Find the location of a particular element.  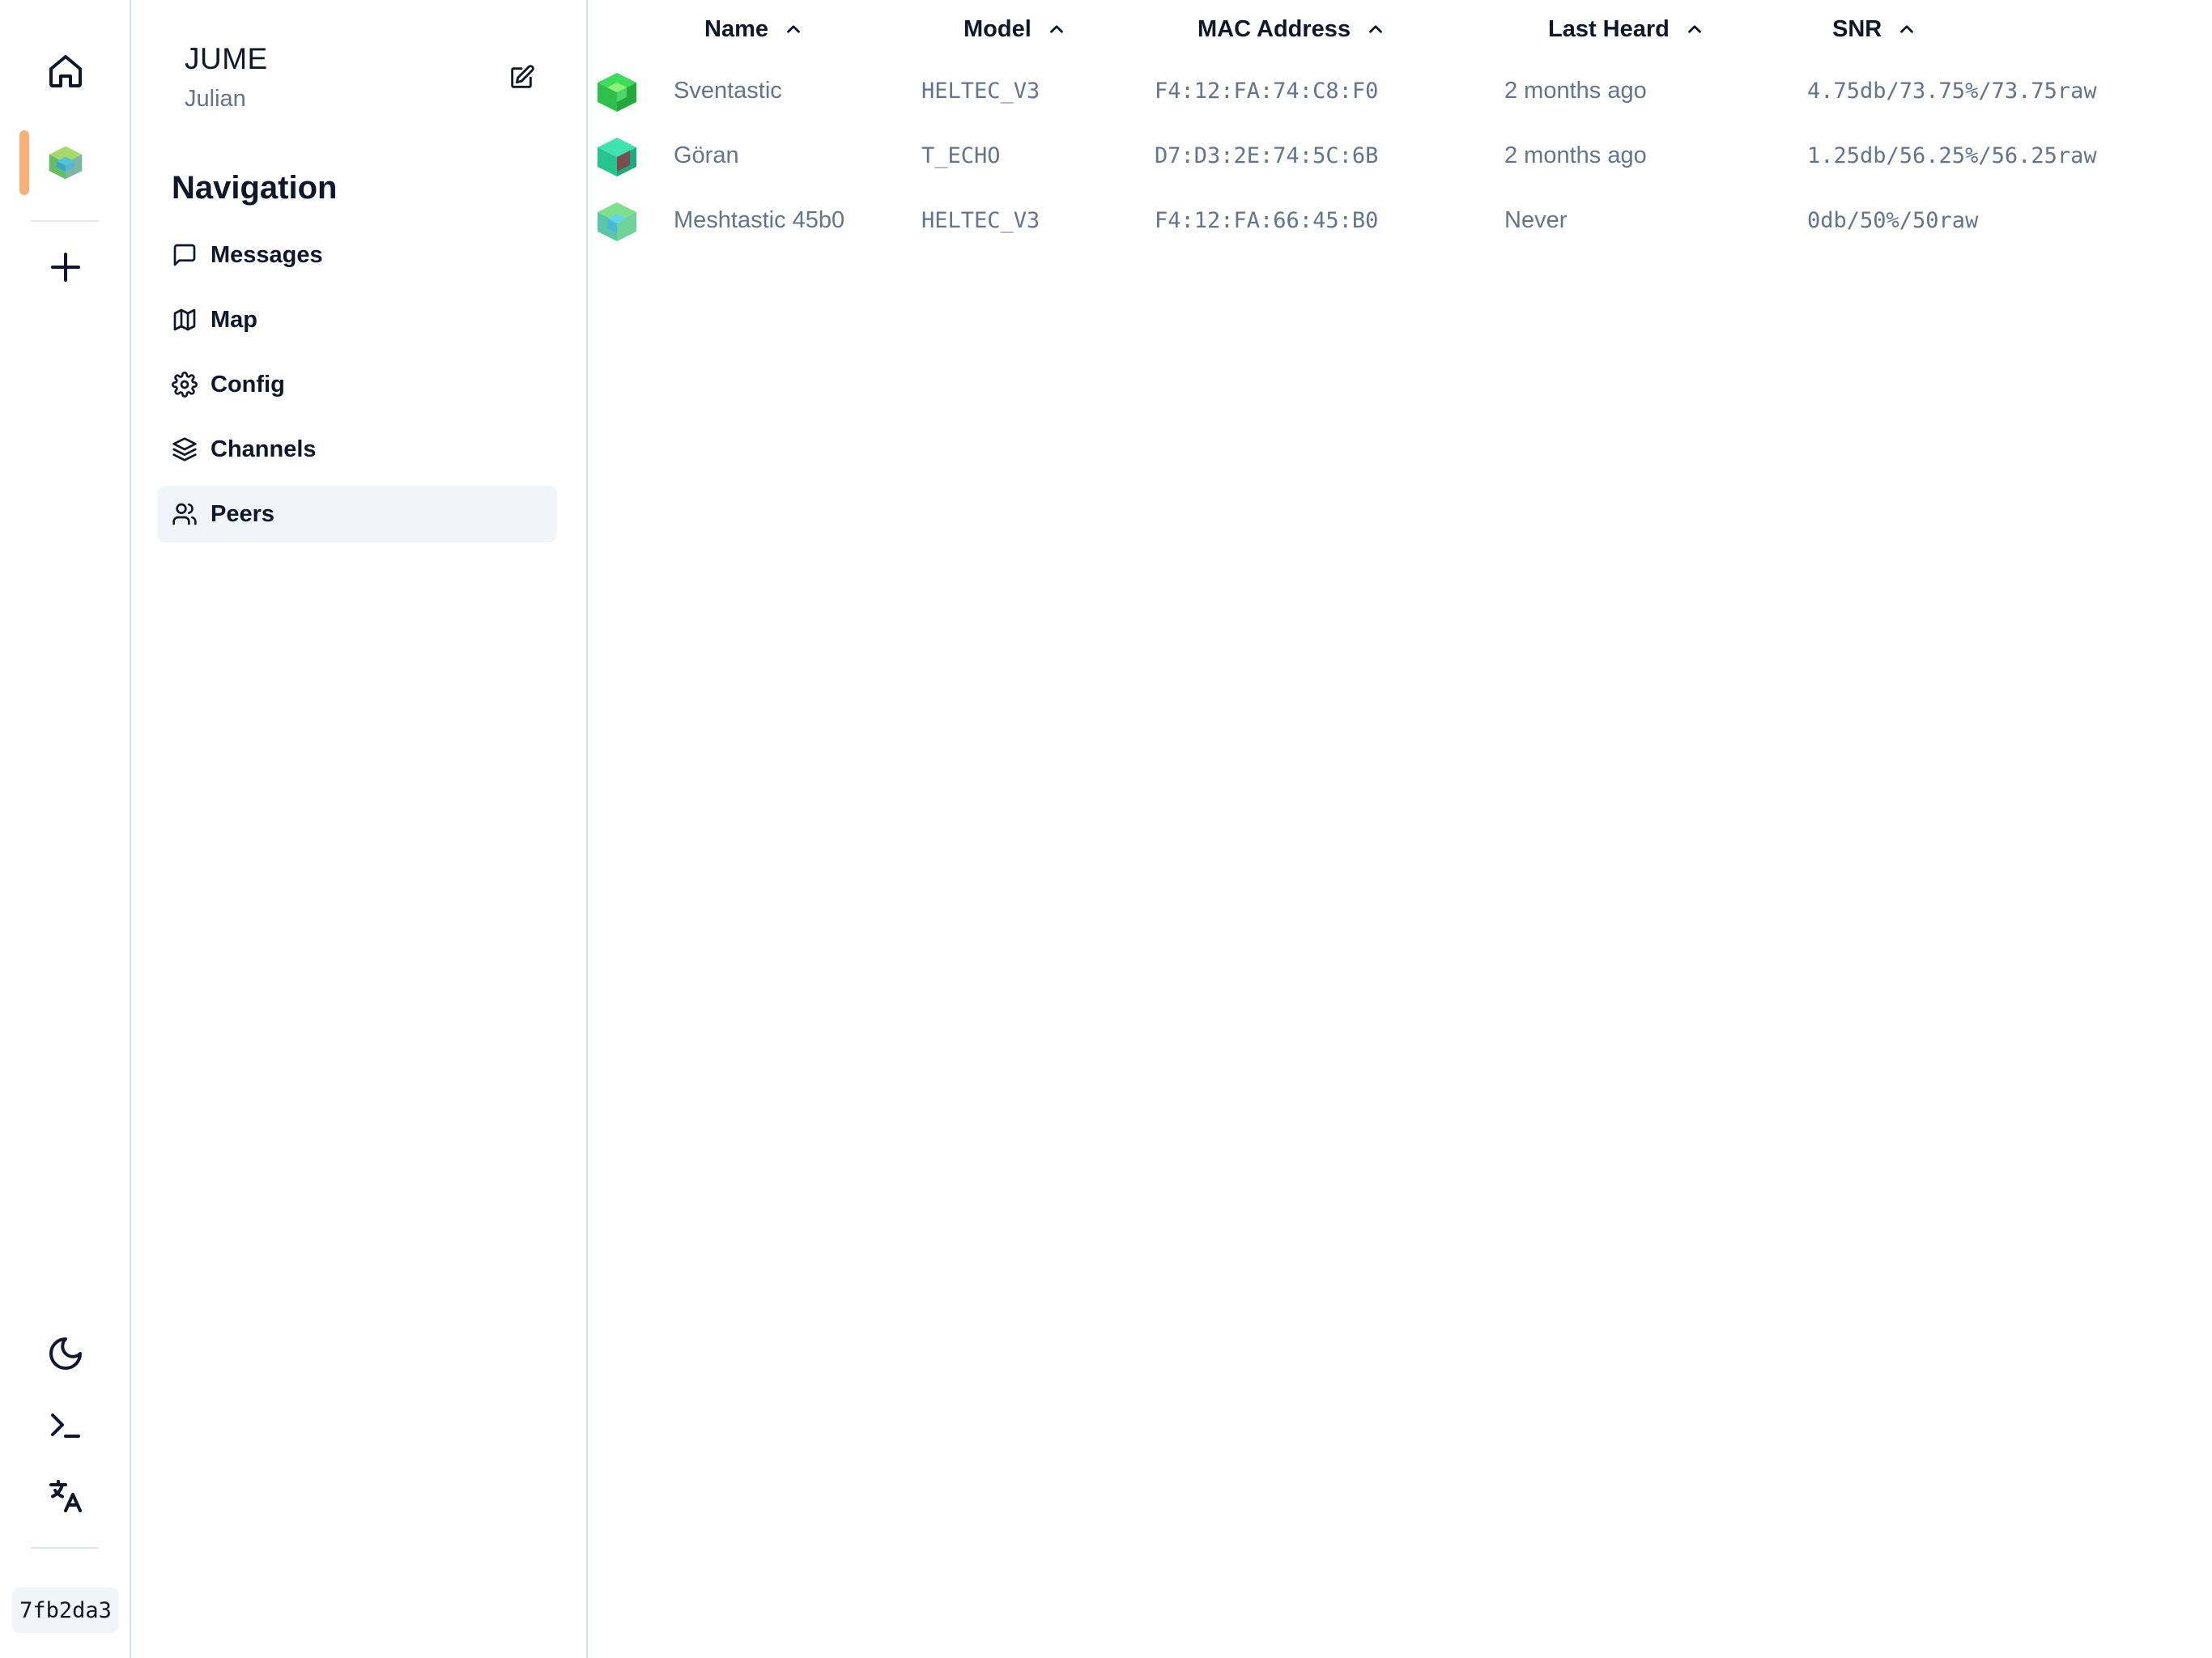

commit-hash-badge: 7fb2da3 is located at coordinates (65, 1610).